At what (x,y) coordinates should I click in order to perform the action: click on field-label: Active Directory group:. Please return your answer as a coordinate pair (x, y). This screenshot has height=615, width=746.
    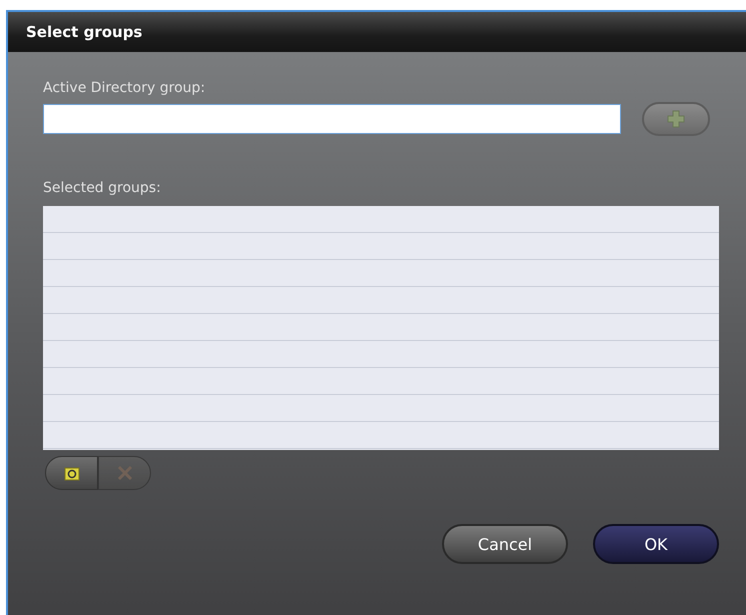
    Looking at the image, I should click on (124, 88).